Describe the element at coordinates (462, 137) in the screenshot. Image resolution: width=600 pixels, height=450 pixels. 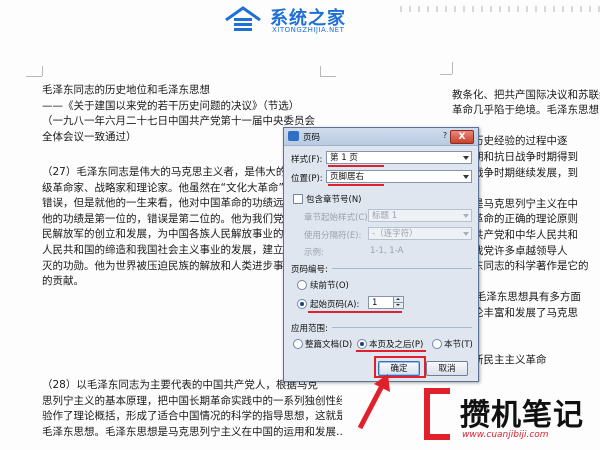
I see `close-button: X` at that location.